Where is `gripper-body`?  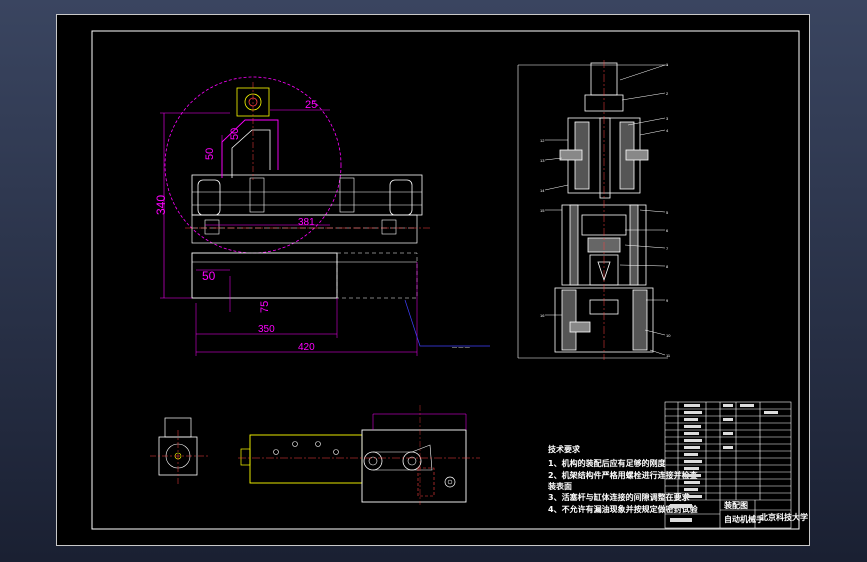 gripper-body is located at coordinates (414, 466).